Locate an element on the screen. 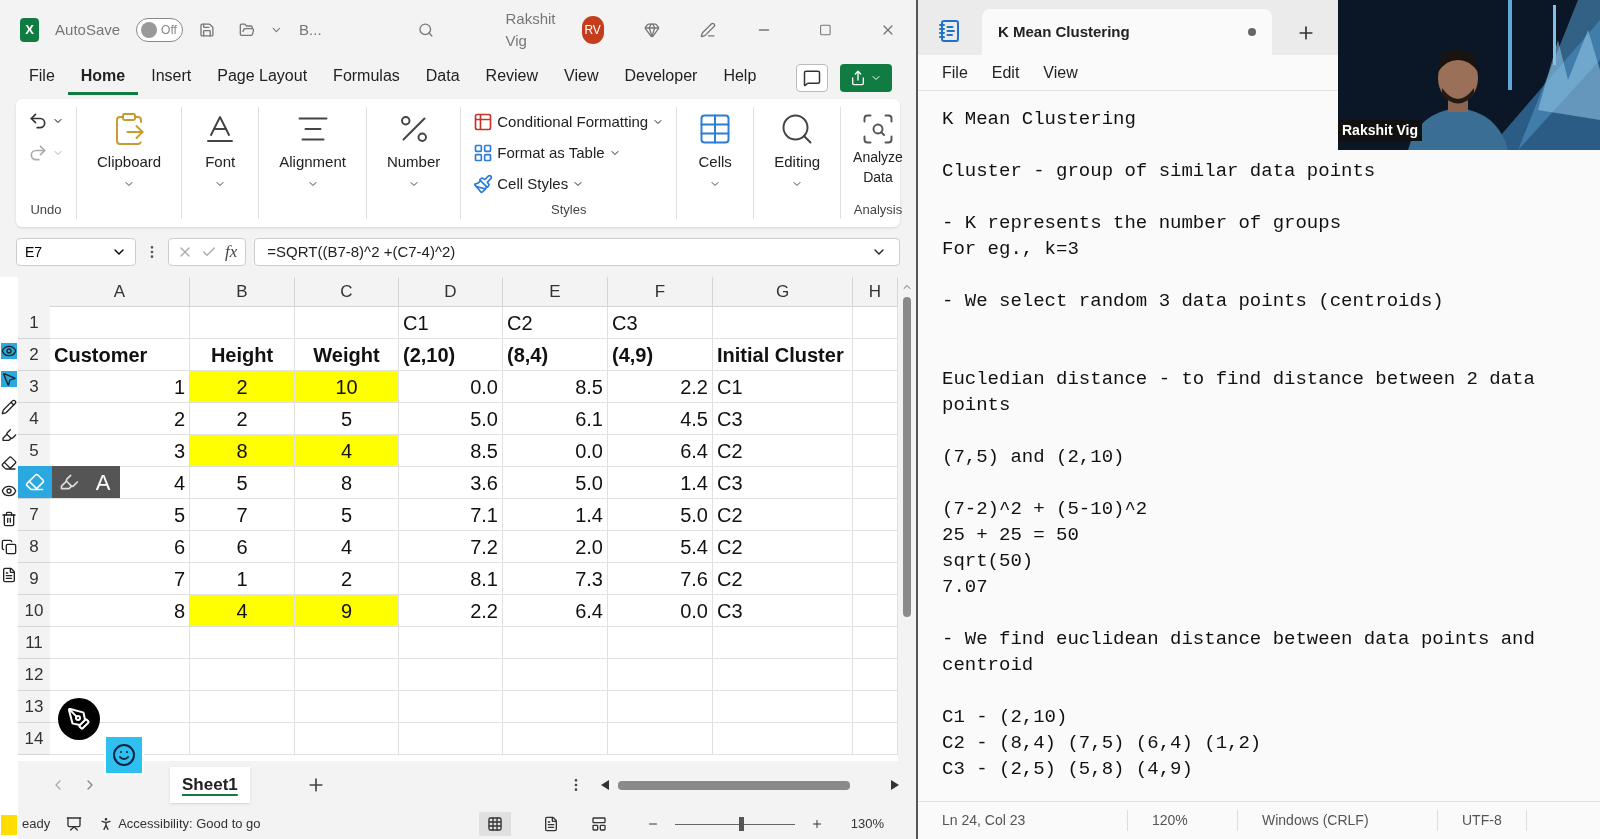  undo-icon is located at coordinates (38, 121).